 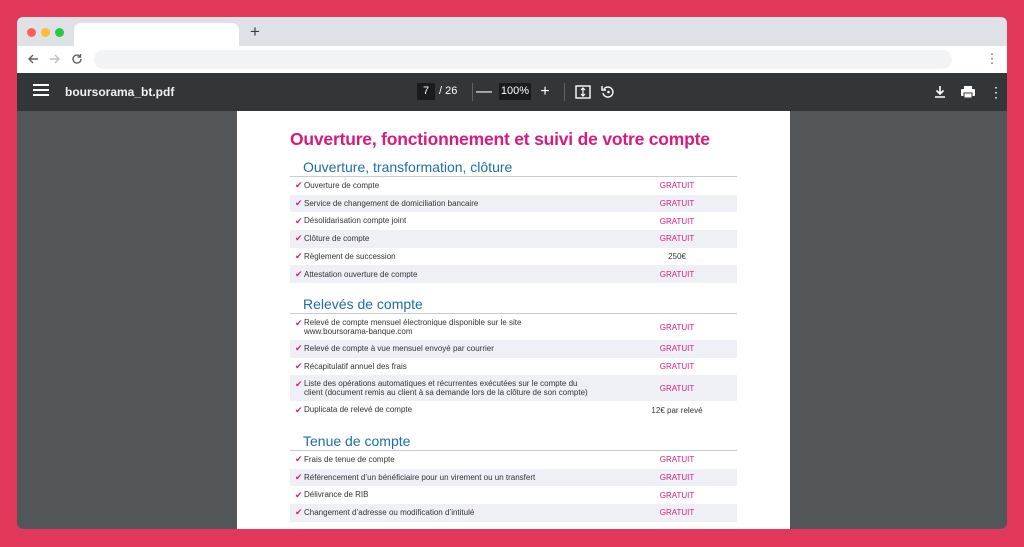 I want to click on minimize-window-button, so click(x=45, y=32).